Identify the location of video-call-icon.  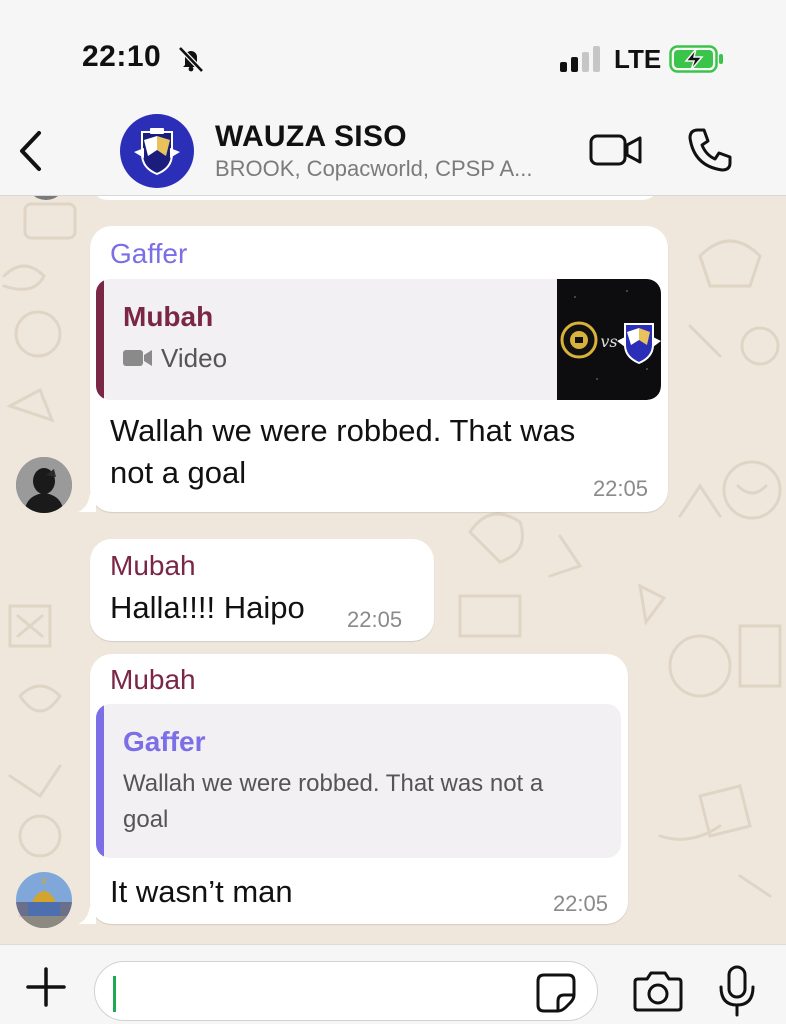
(616, 150).